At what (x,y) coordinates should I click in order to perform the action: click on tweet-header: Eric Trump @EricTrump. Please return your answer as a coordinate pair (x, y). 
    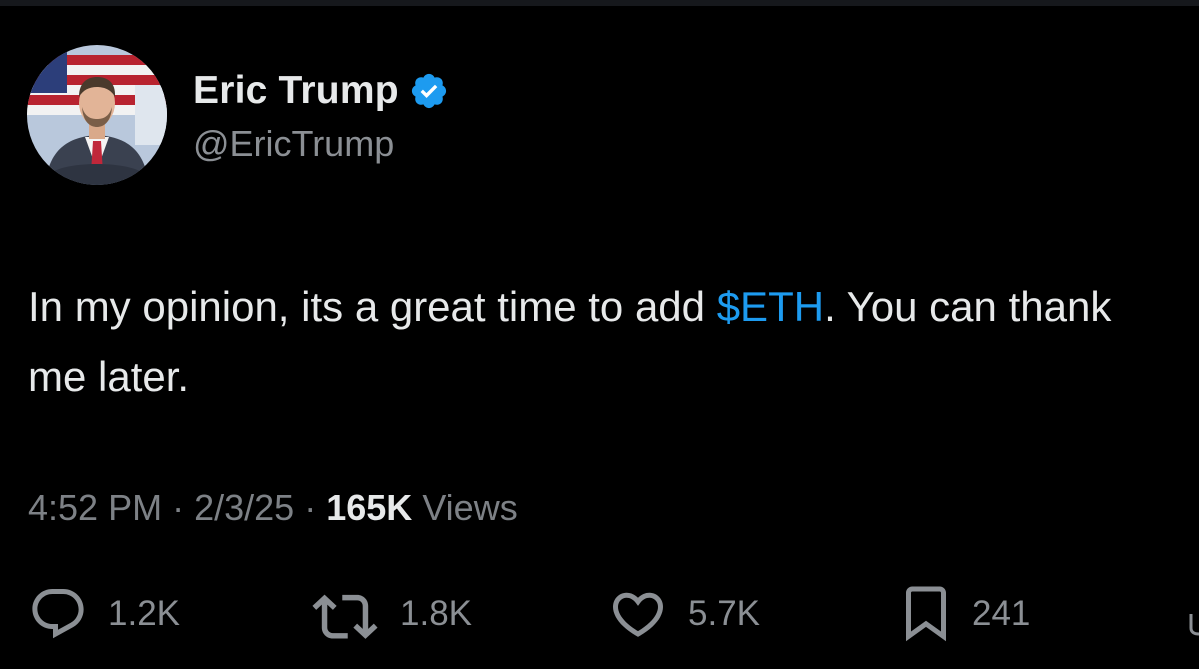
    Looking at the image, I should click on (238, 115).